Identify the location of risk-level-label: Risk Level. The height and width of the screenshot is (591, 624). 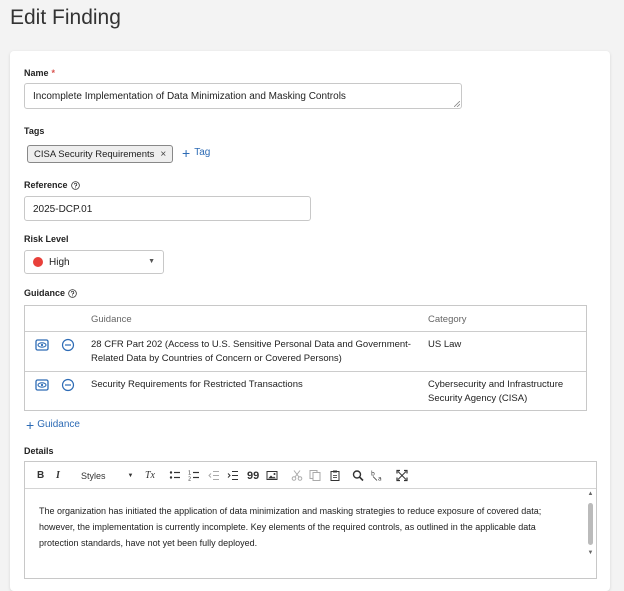
(46, 239).